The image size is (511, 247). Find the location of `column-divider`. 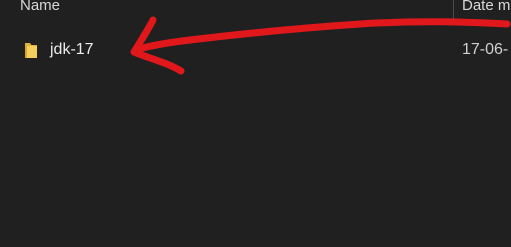

column-divider is located at coordinates (453, 10).